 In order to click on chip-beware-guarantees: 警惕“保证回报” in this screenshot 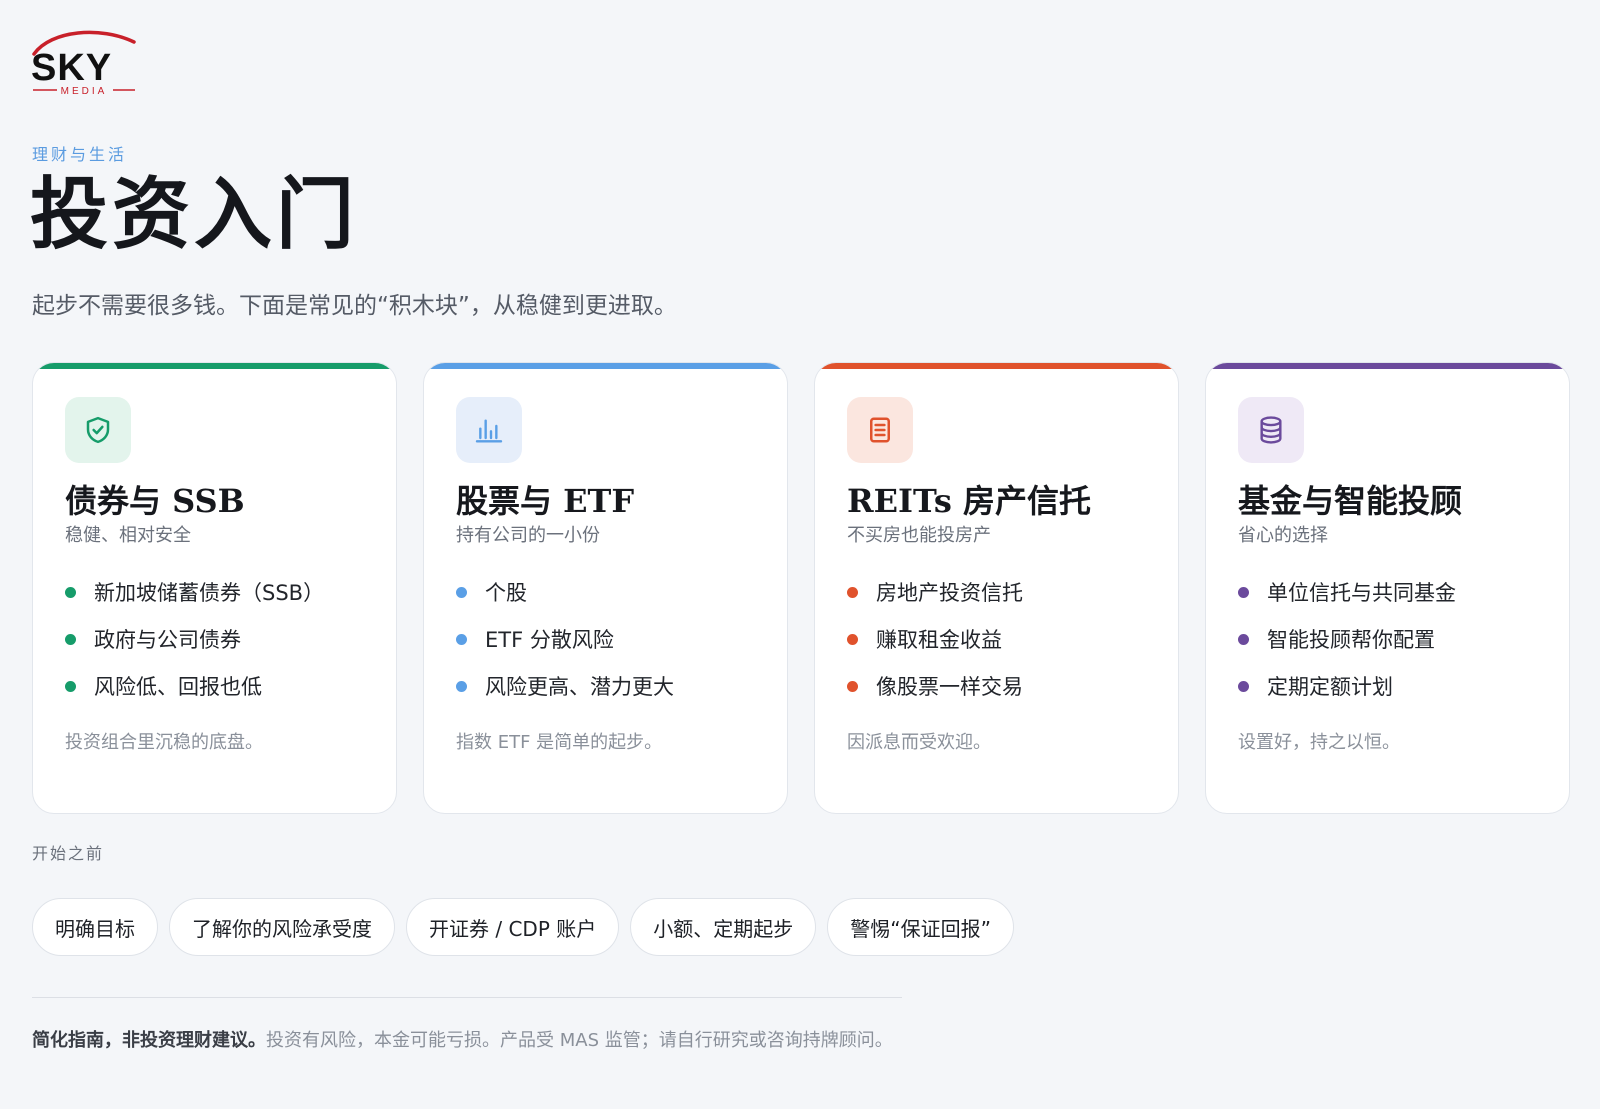, I will do `click(920, 927)`.